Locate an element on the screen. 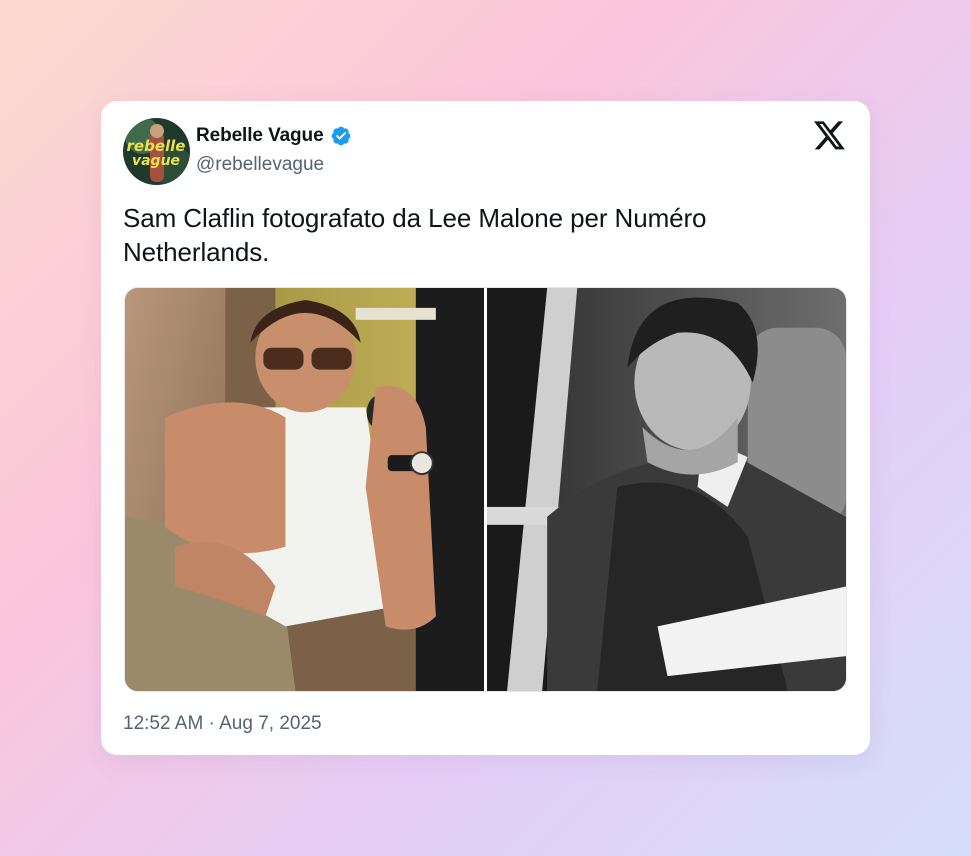 This screenshot has width=971, height=856. verified-badge-icon is located at coordinates (340, 136).